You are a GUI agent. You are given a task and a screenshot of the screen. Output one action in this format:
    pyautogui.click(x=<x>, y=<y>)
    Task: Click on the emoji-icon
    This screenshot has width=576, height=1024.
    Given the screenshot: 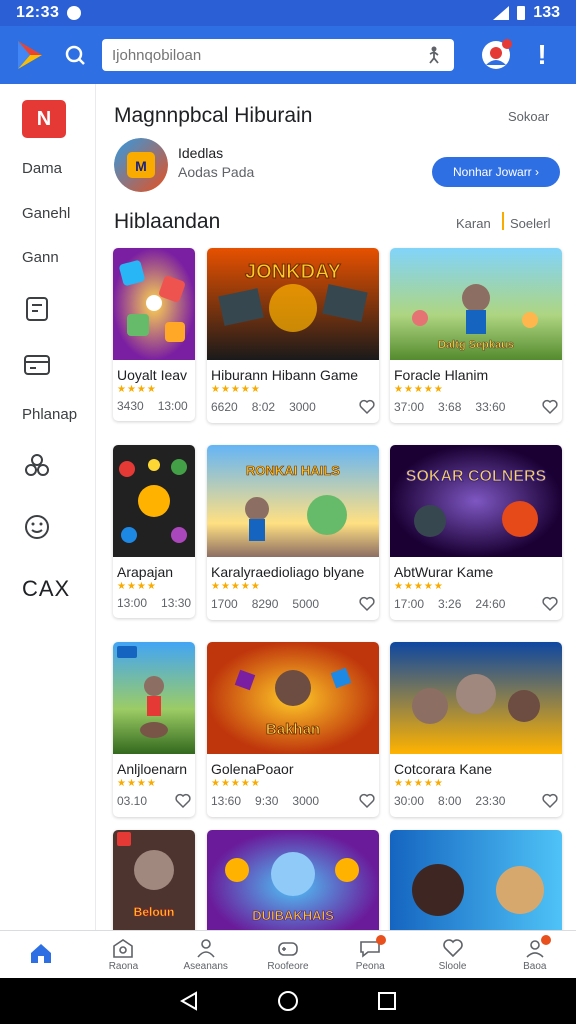 What is the action you would take?
    pyautogui.click(x=37, y=527)
    